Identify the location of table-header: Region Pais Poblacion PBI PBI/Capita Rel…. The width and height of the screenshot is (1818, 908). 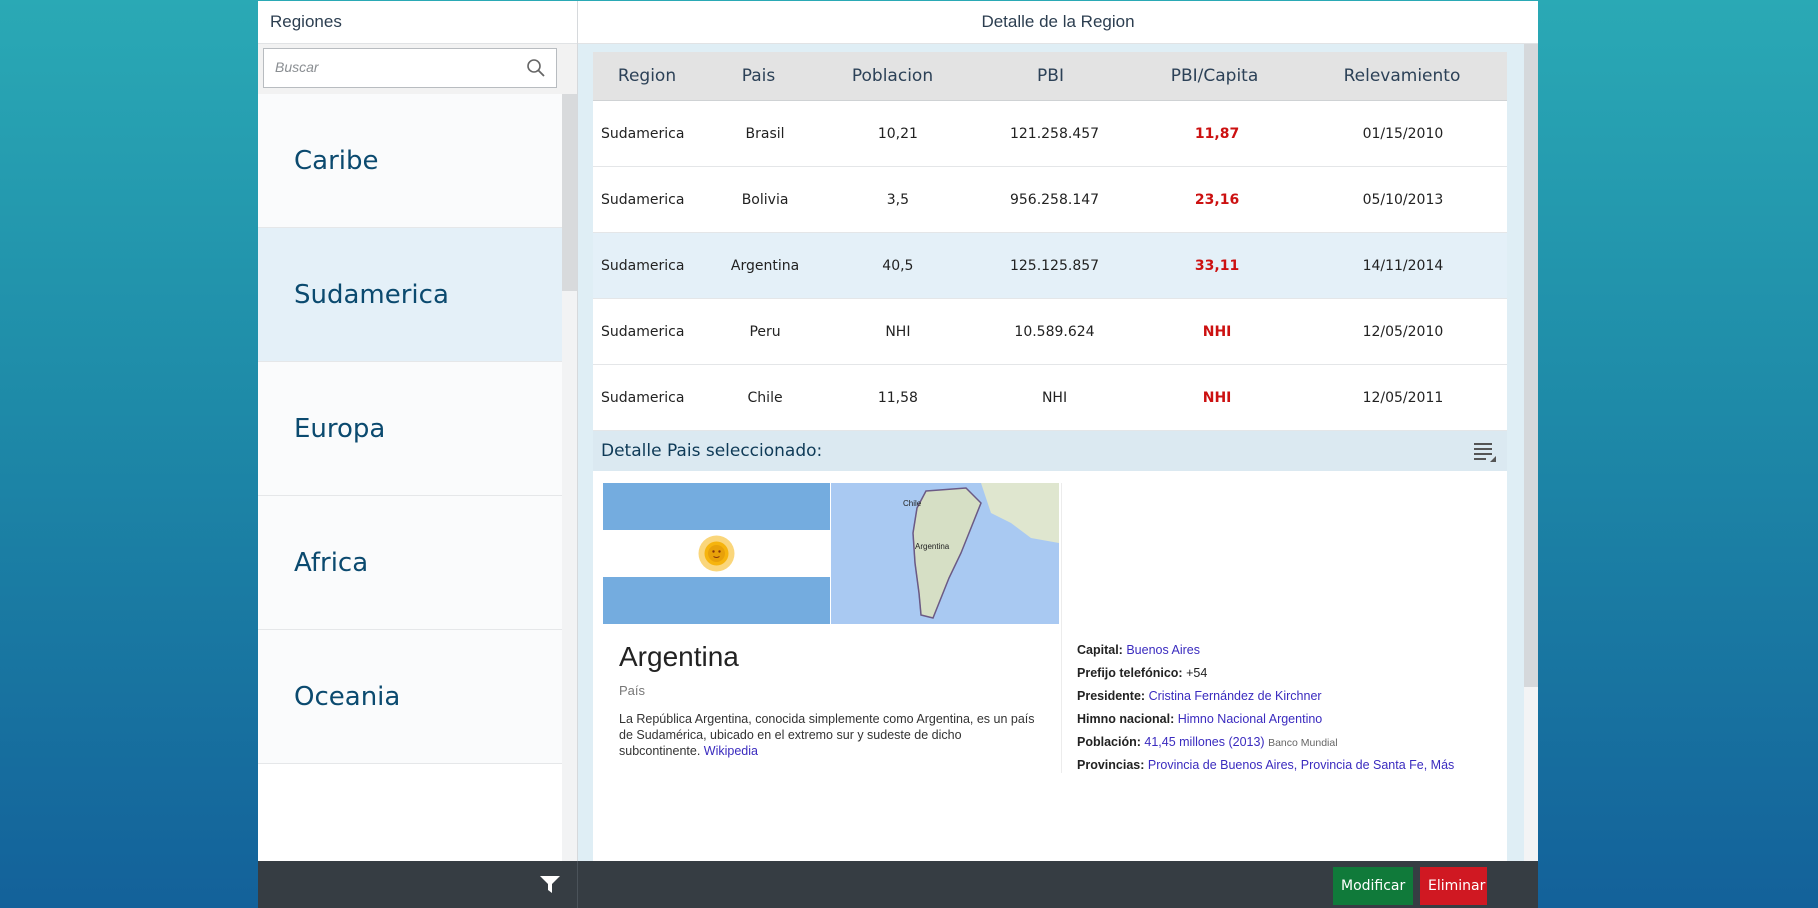
(1050, 76).